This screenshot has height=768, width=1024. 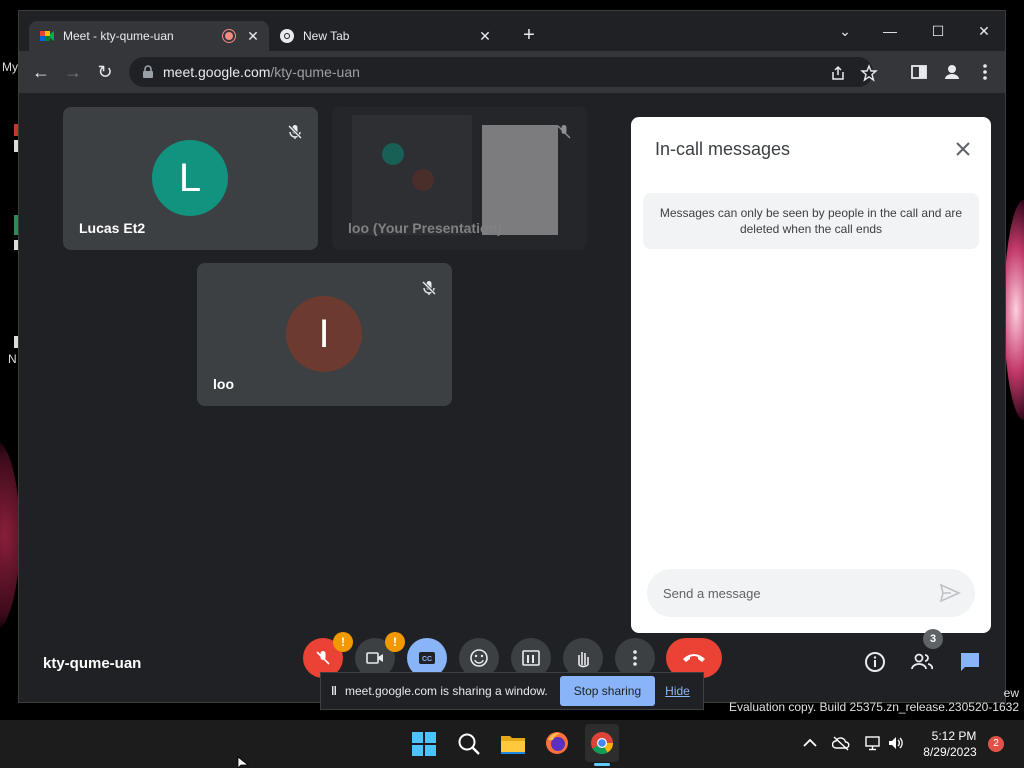 I want to click on avatar: L, so click(x=190, y=178).